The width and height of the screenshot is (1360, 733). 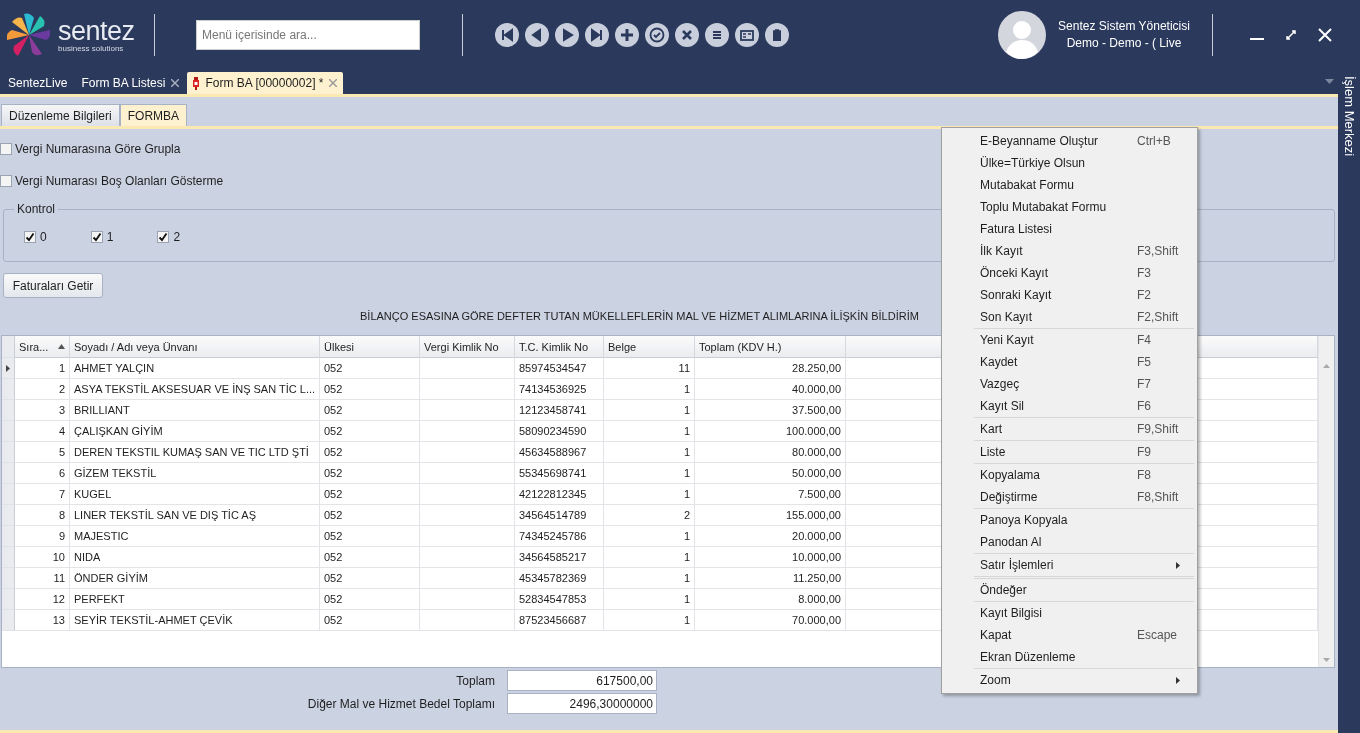 What do you see at coordinates (639, 316) in the screenshot?
I see `report-title: BİLANÇO ESASINA GÖRE DEFTER TUTAN MÜKELLEFLERİN MAL VE HİZMET ALIMLARINA İLİŞKİN BİLDİRİM` at bounding box center [639, 316].